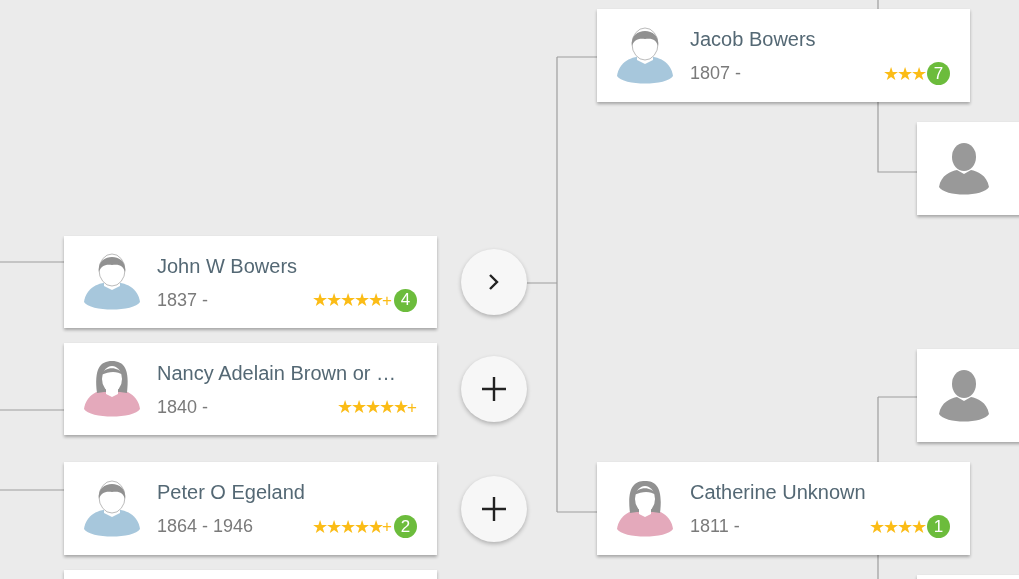 The image size is (1019, 579). I want to click on life-dates: 1840 -, so click(183, 407).